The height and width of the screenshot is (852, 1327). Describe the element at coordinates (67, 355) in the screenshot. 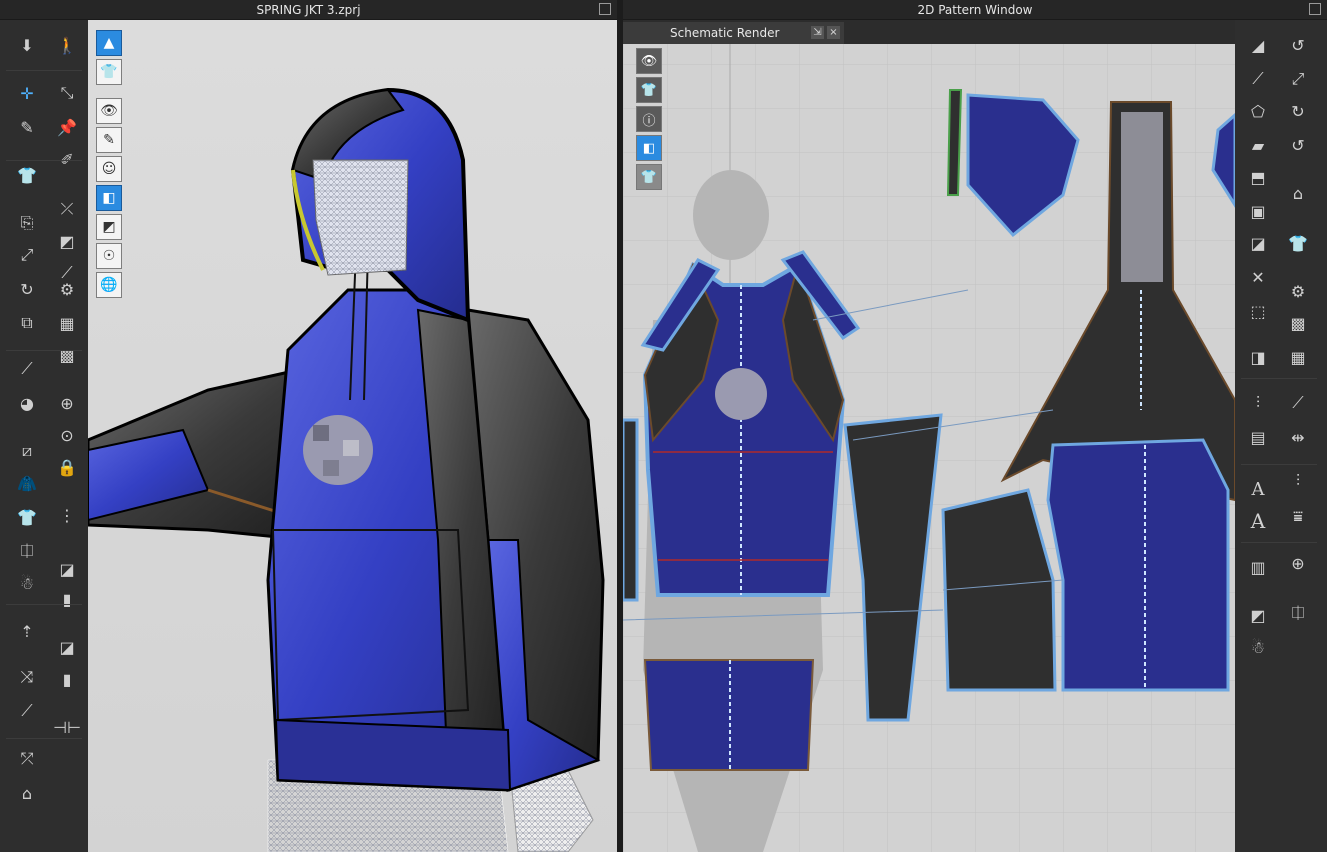

I see `checker-icon: ▩` at that location.